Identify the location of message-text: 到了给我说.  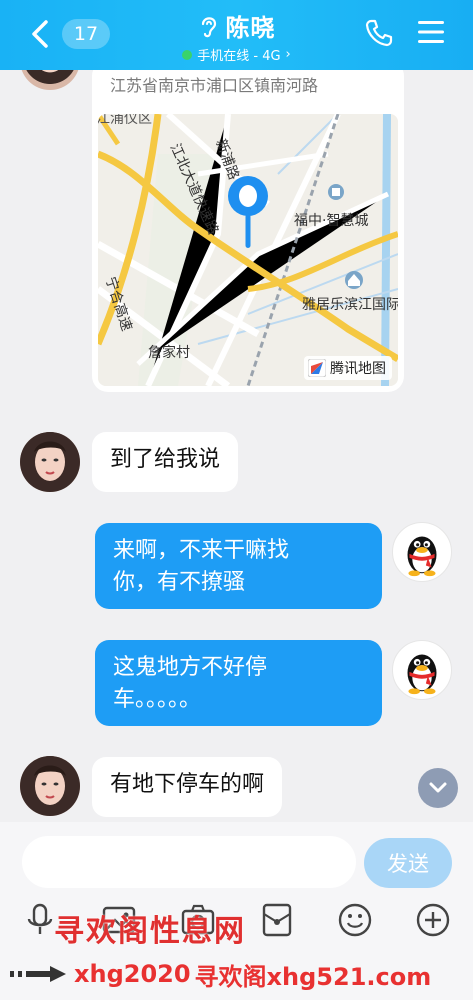
(165, 459).